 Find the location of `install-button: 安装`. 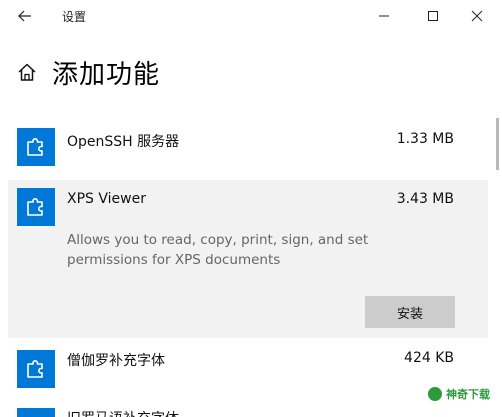

install-button: 安装 is located at coordinates (410, 312).